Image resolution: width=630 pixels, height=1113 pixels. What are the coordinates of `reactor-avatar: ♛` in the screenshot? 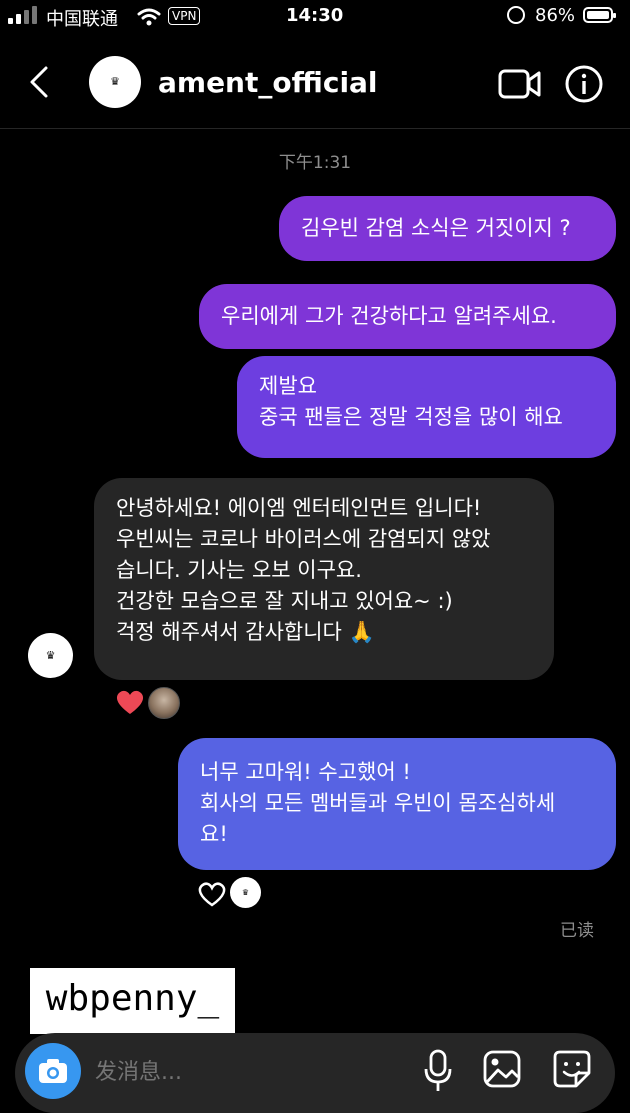 It's located at (245, 892).